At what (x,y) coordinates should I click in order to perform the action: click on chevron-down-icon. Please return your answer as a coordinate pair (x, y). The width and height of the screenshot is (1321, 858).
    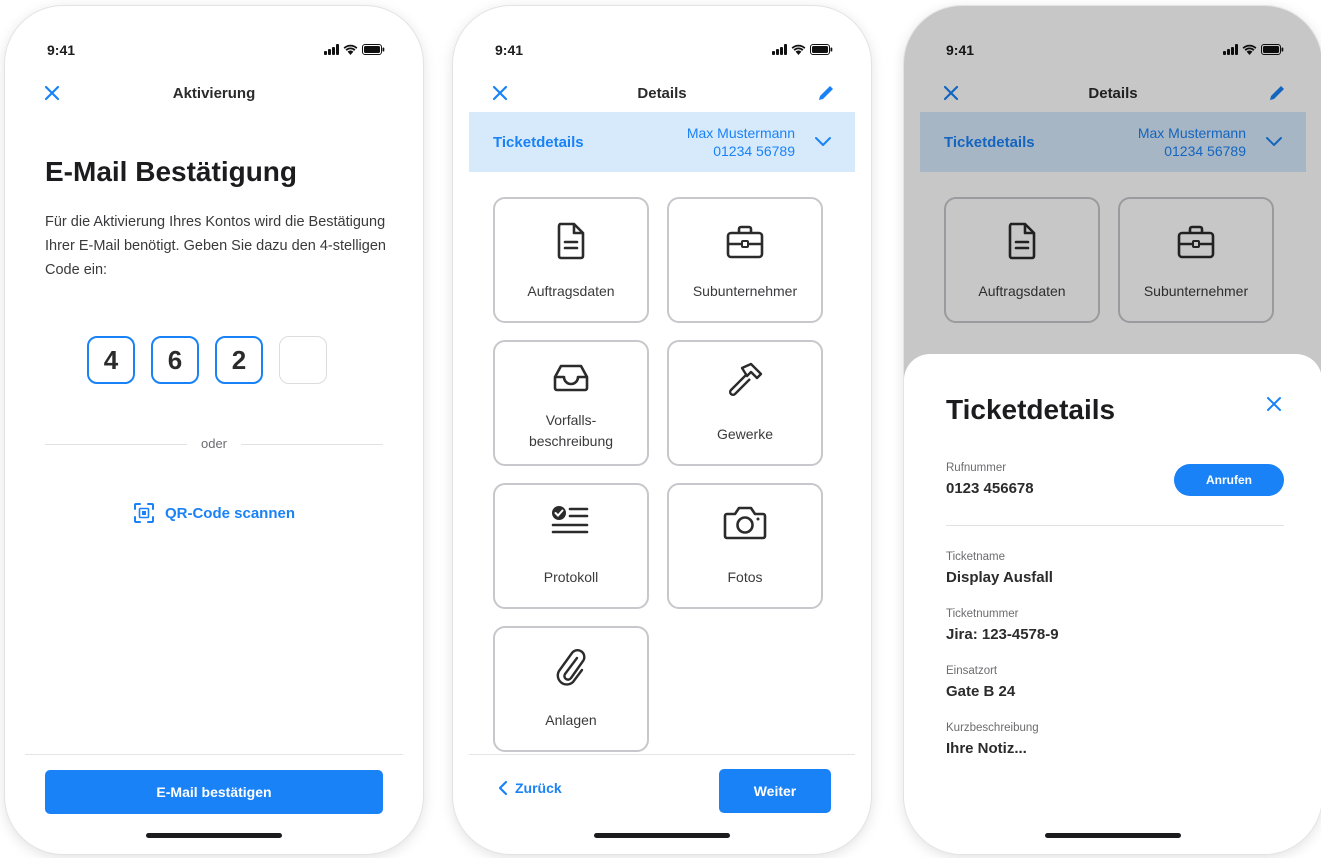
    Looking at the image, I should click on (823, 142).